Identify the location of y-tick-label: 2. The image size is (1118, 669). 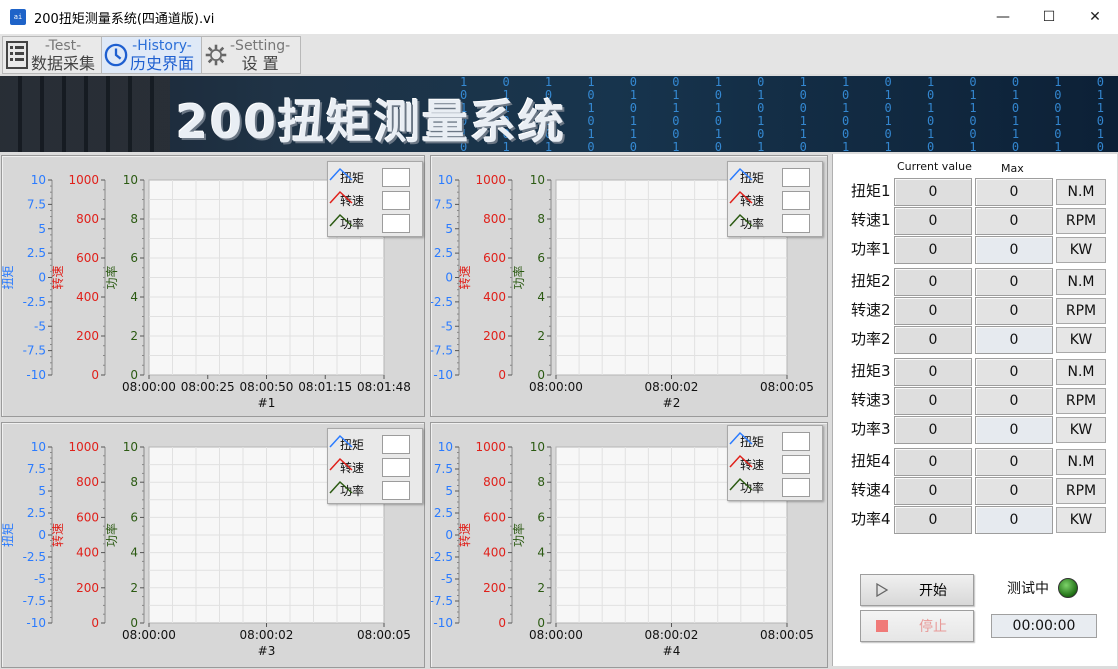
(541, 336).